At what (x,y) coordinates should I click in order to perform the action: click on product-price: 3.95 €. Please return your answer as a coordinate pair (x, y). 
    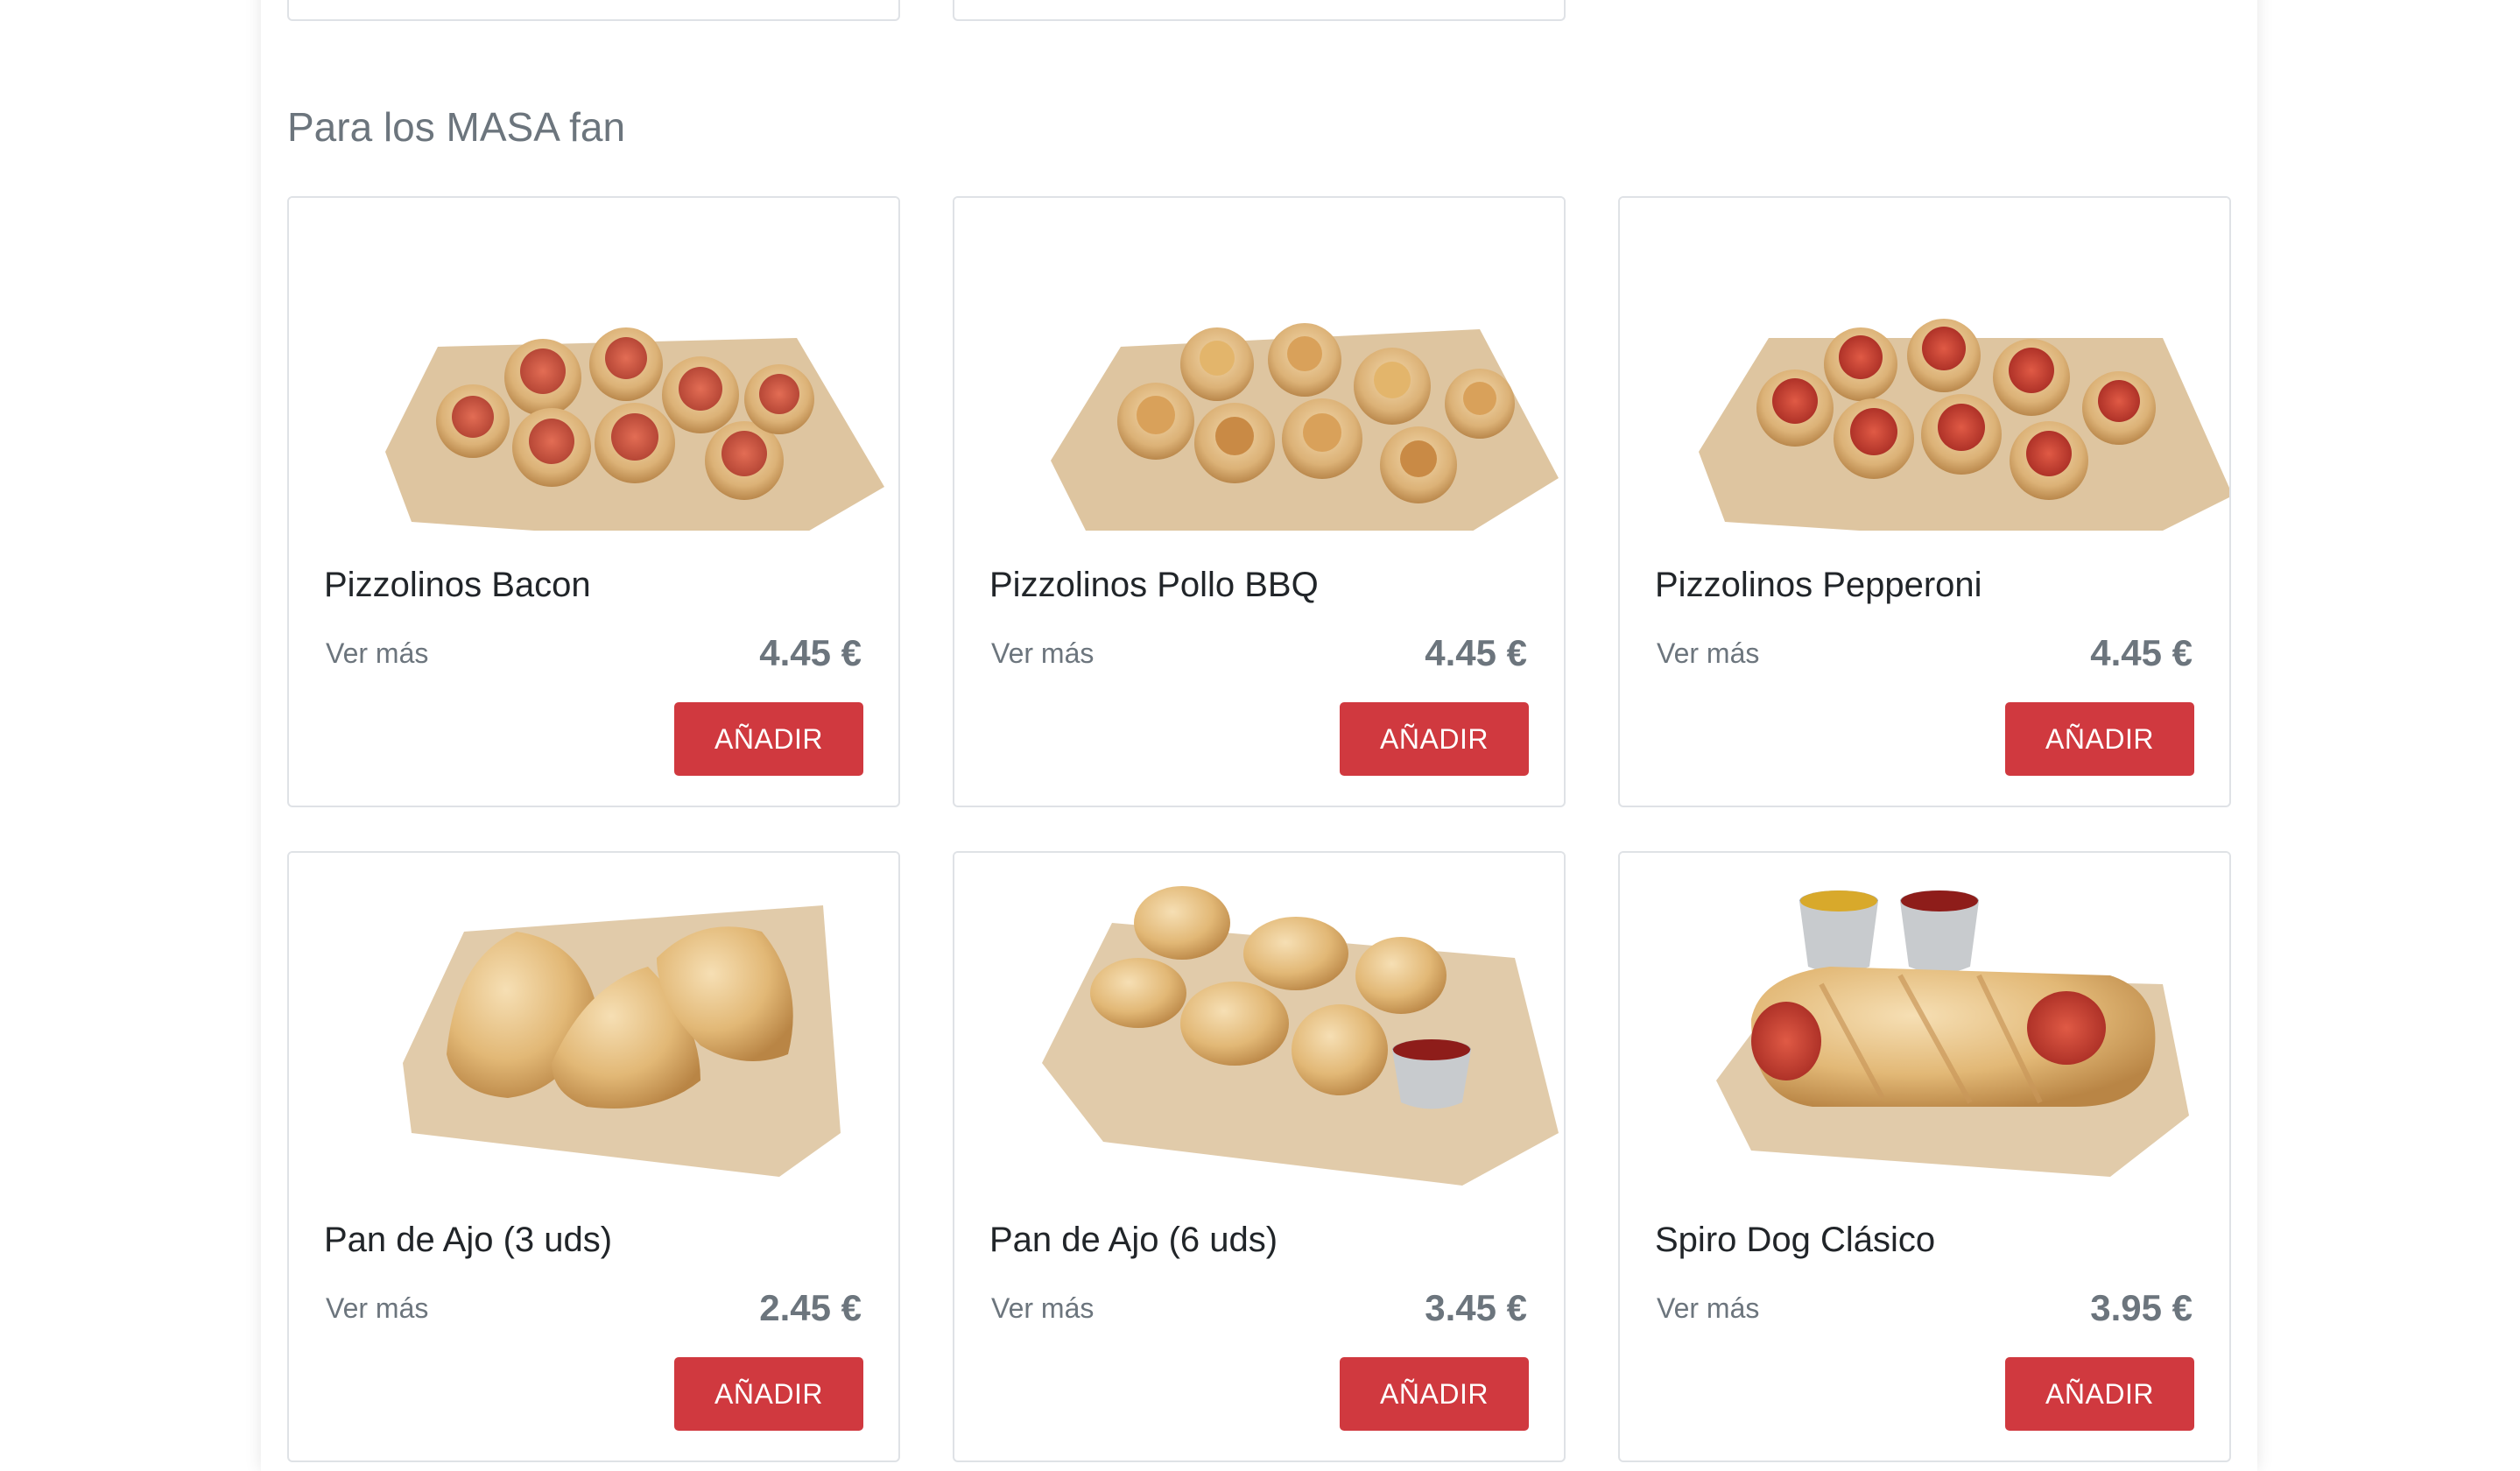
    Looking at the image, I should click on (2141, 1307).